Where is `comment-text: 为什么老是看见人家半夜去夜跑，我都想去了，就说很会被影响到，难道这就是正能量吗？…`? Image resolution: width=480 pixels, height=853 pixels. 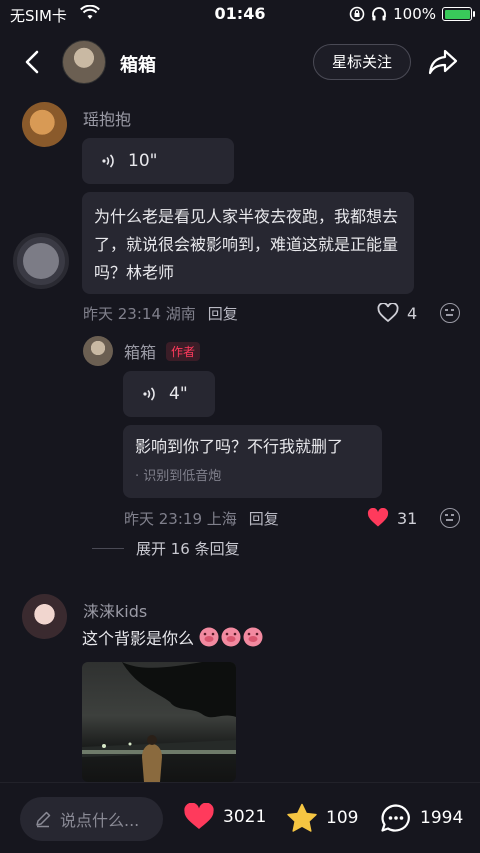 comment-text: 为什么老是看见人家半夜去夜跑，我都想去了，就说很会被影响到，难道这就是正能量吗？… is located at coordinates (248, 243).